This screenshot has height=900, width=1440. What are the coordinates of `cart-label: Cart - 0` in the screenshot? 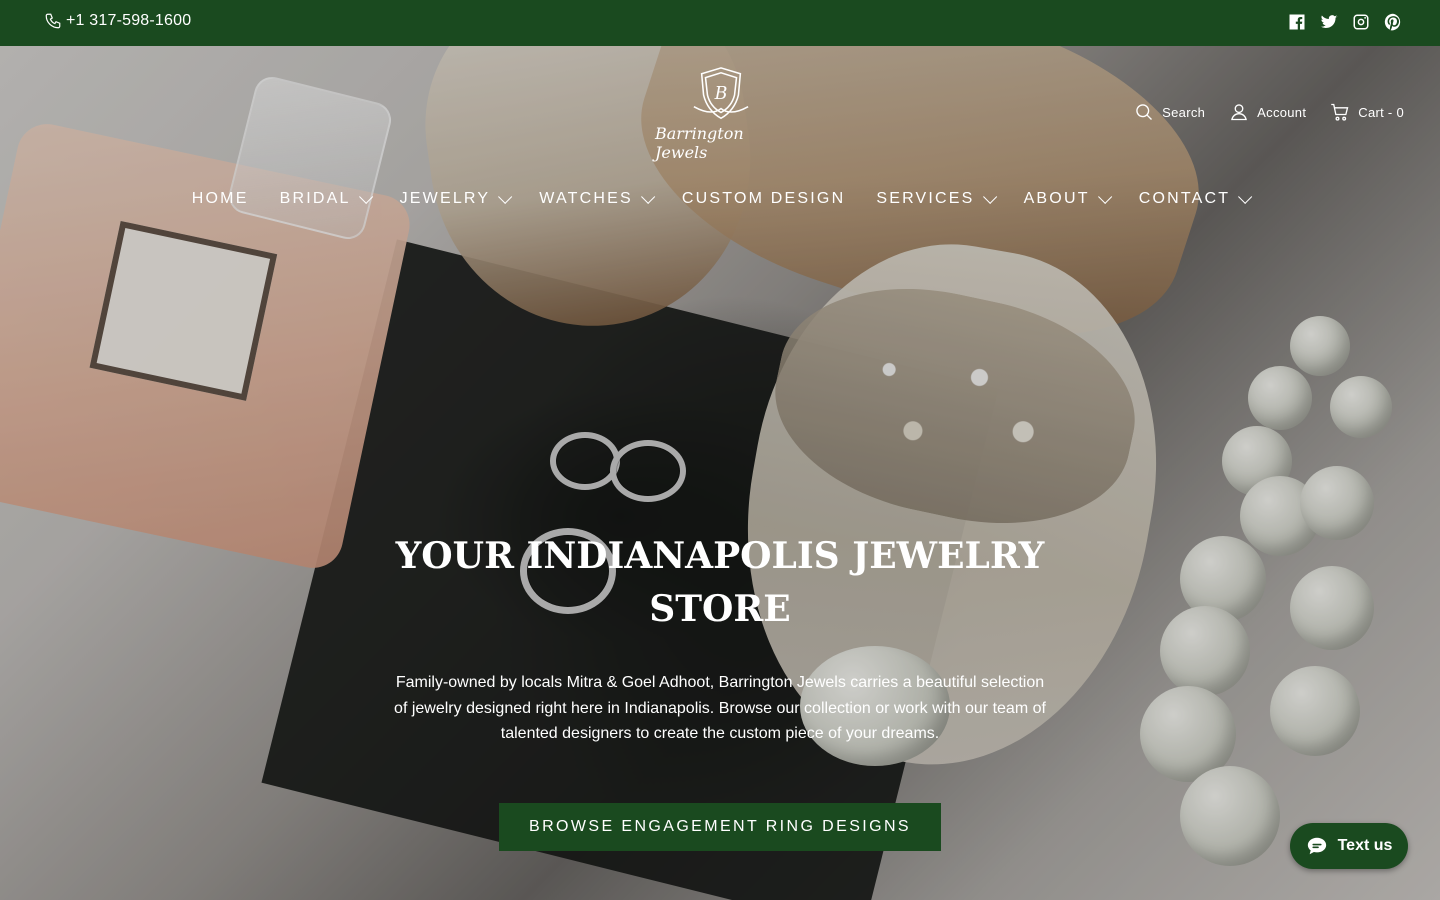 It's located at (1381, 112).